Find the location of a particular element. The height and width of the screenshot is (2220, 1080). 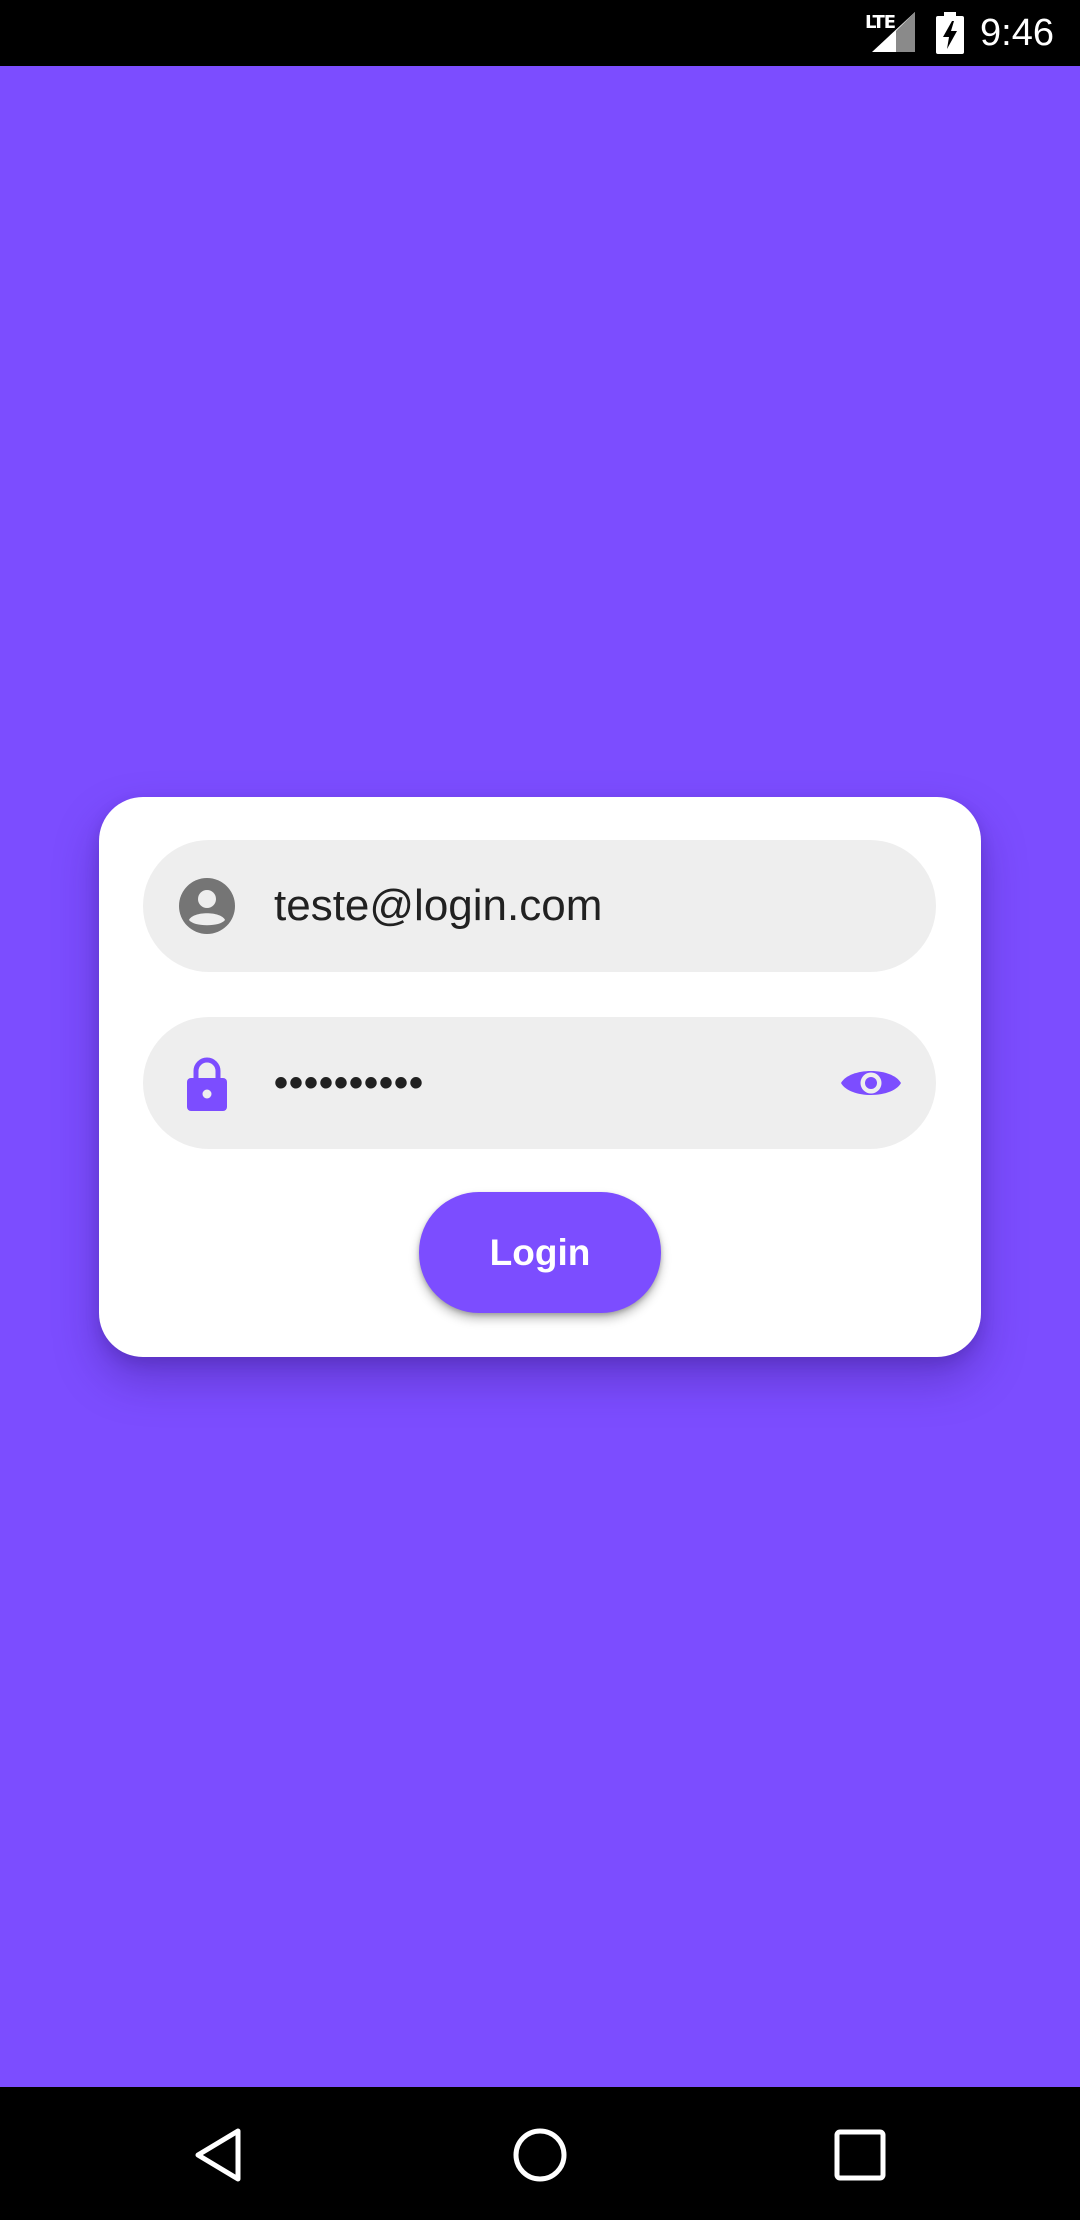

clock: 9:46 is located at coordinates (1017, 33).